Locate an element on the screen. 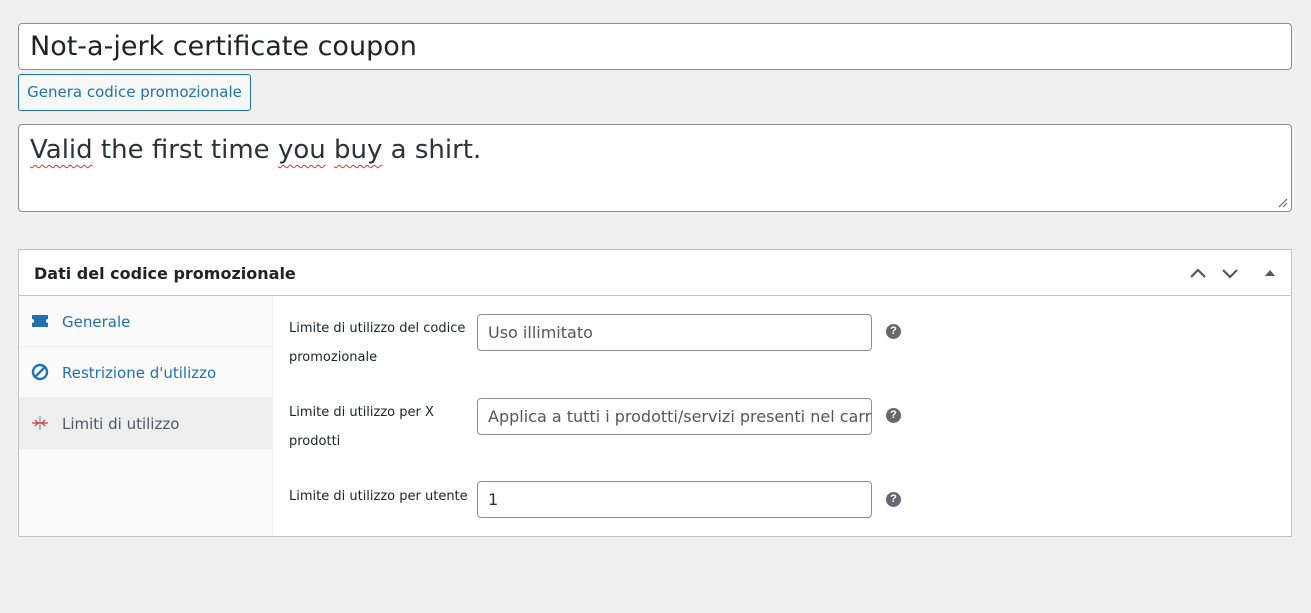 The image size is (1311, 613). toggle-panel-button is located at coordinates (1270, 273).